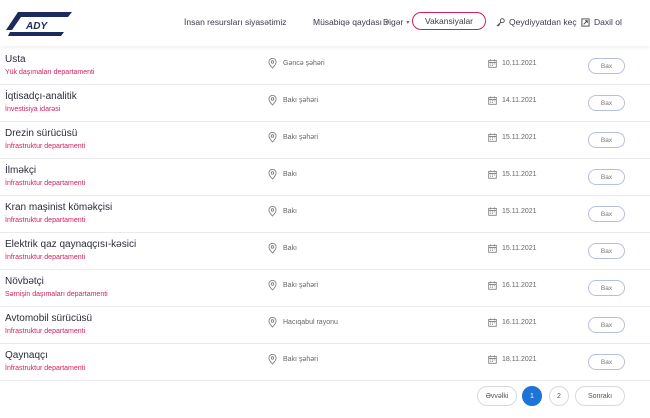 The height and width of the screenshot is (418, 650). I want to click on vacancy-title: İqtisadçı-analitik, so click(41, 96).